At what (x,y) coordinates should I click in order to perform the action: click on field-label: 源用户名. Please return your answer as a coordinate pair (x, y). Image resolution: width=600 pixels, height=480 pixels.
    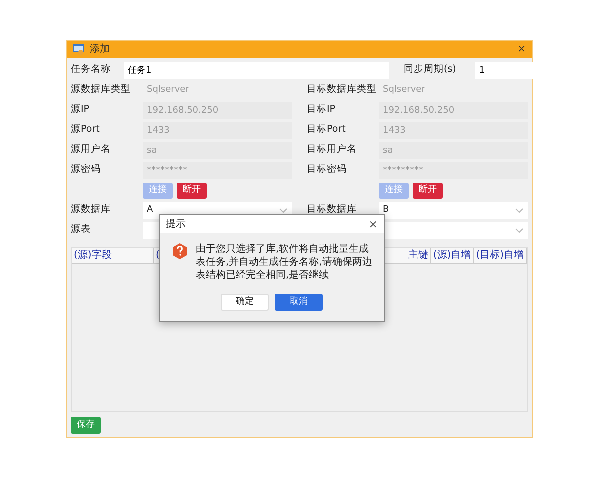
    Looking at the image, I should click on (91, 150).